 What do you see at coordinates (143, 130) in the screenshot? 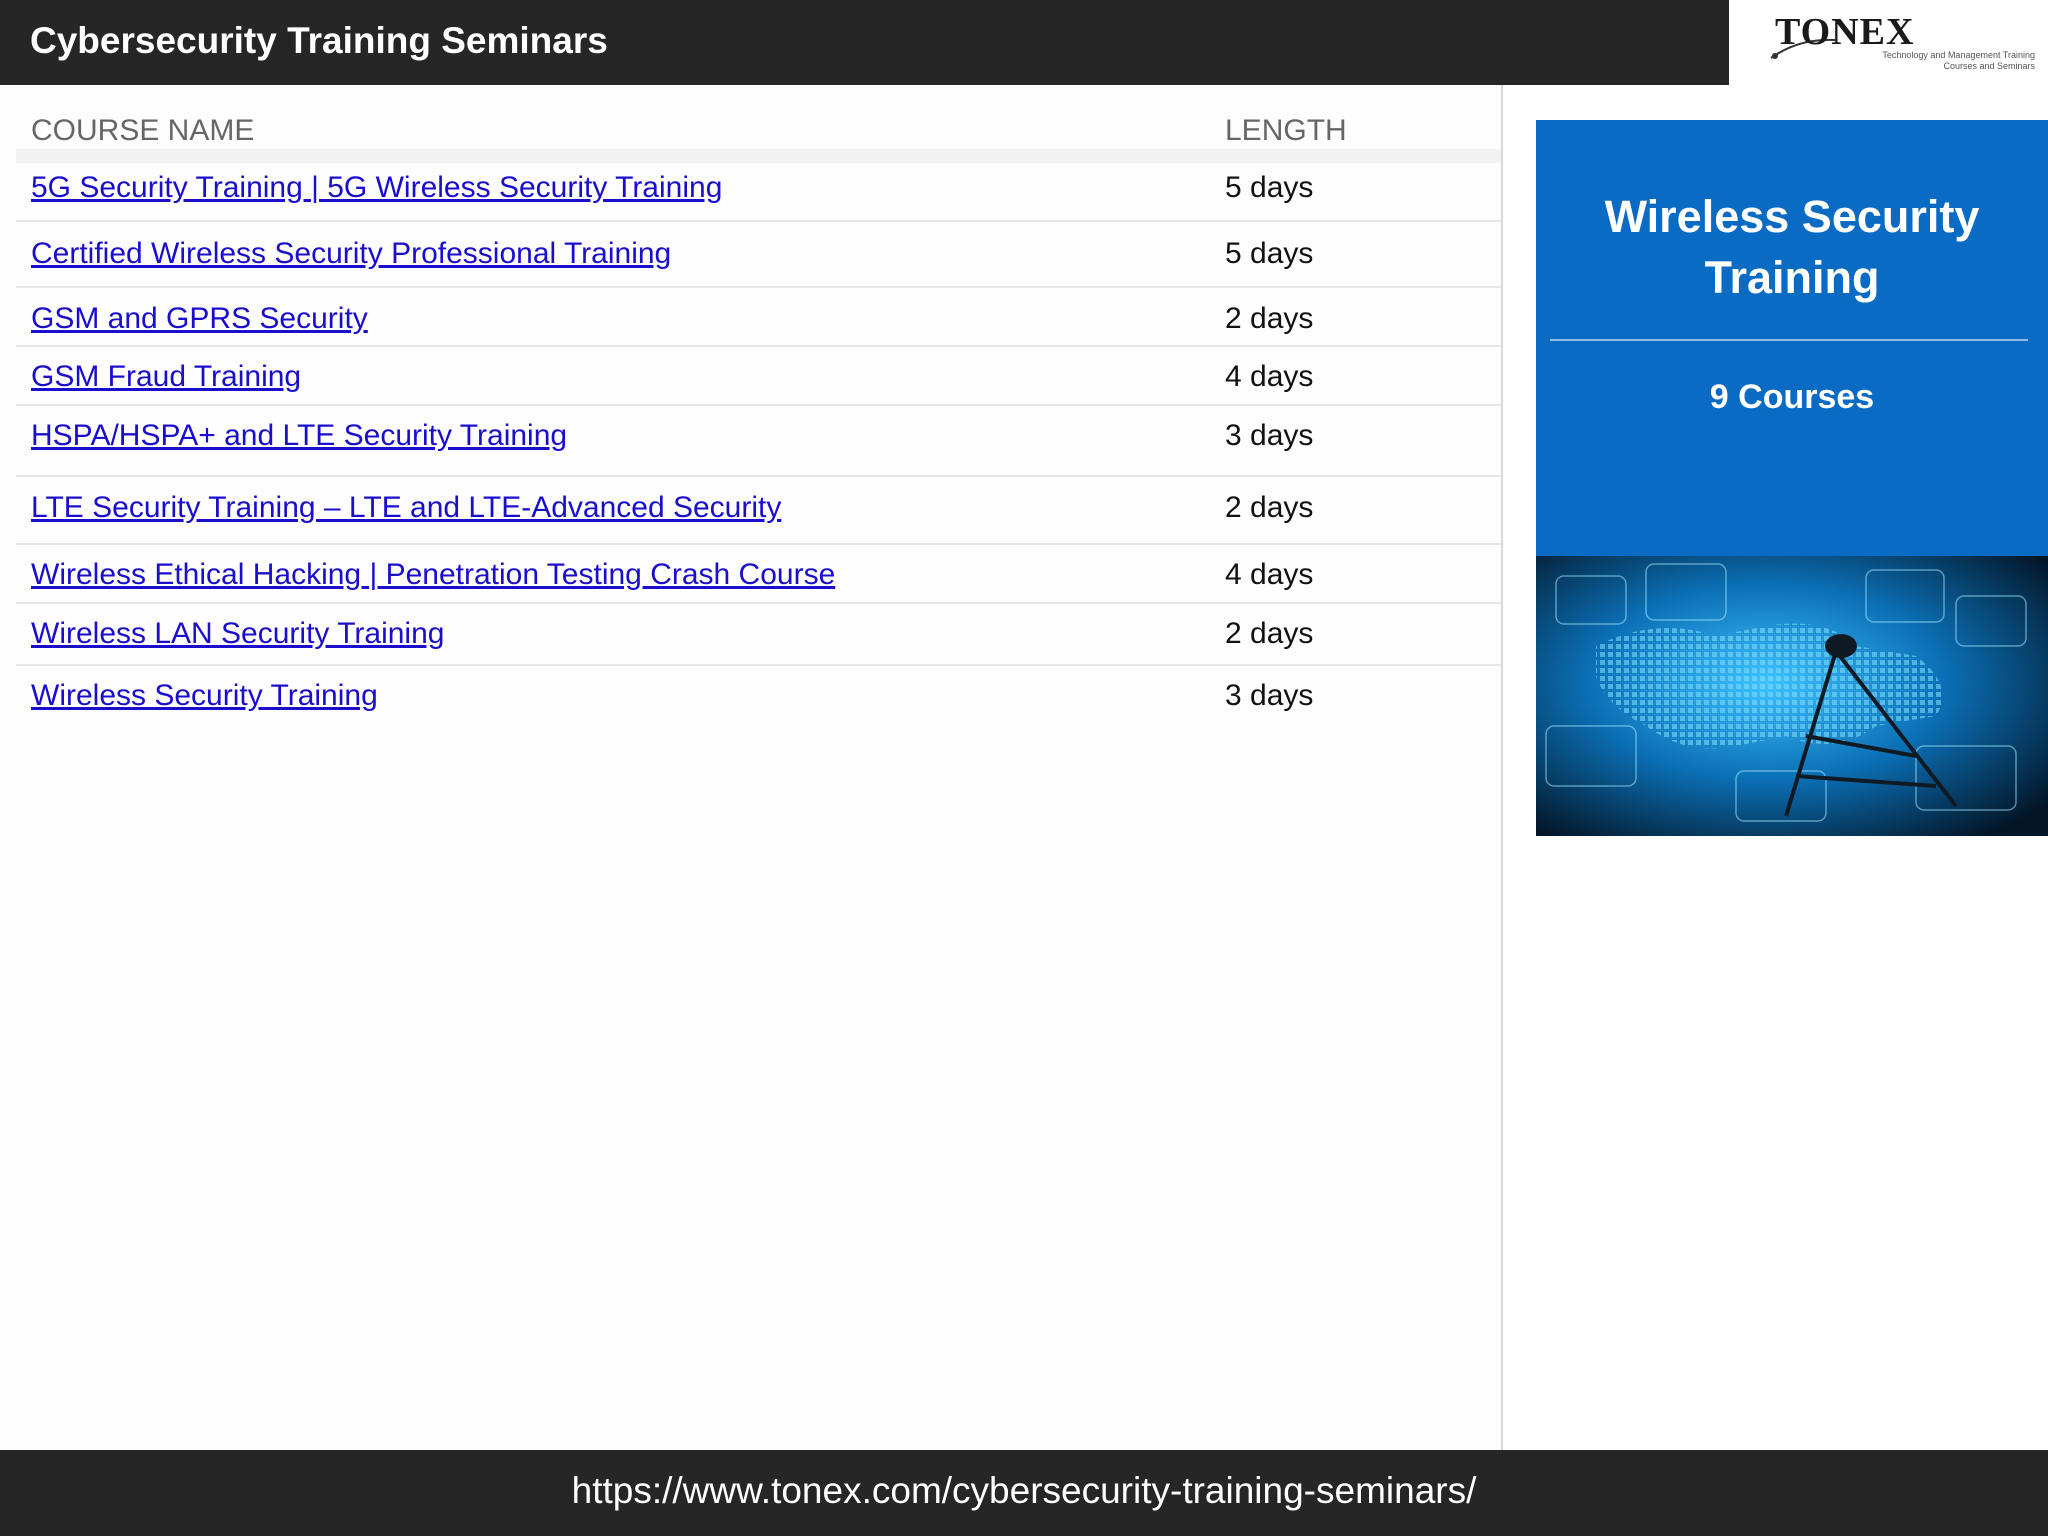
I see `column-header-course-name: COURSE NAME` at bounding box center [143, 130].